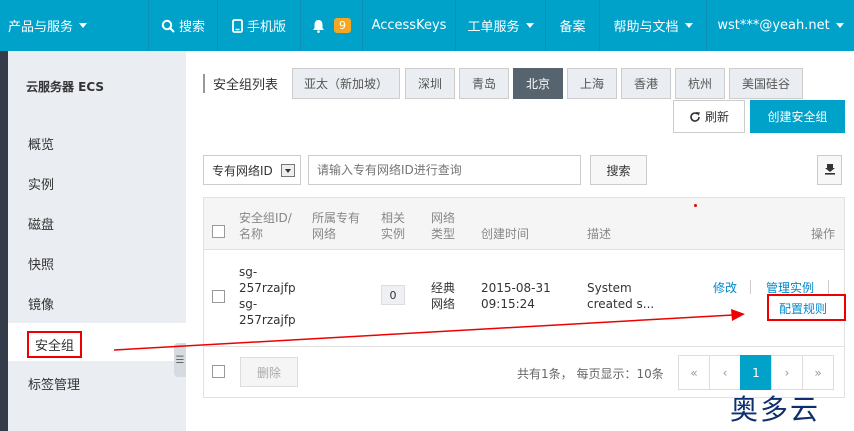 The height and width of the screenshot is (431, 854). I want to click on header-line: 安全组ID/, so click(265, 218).